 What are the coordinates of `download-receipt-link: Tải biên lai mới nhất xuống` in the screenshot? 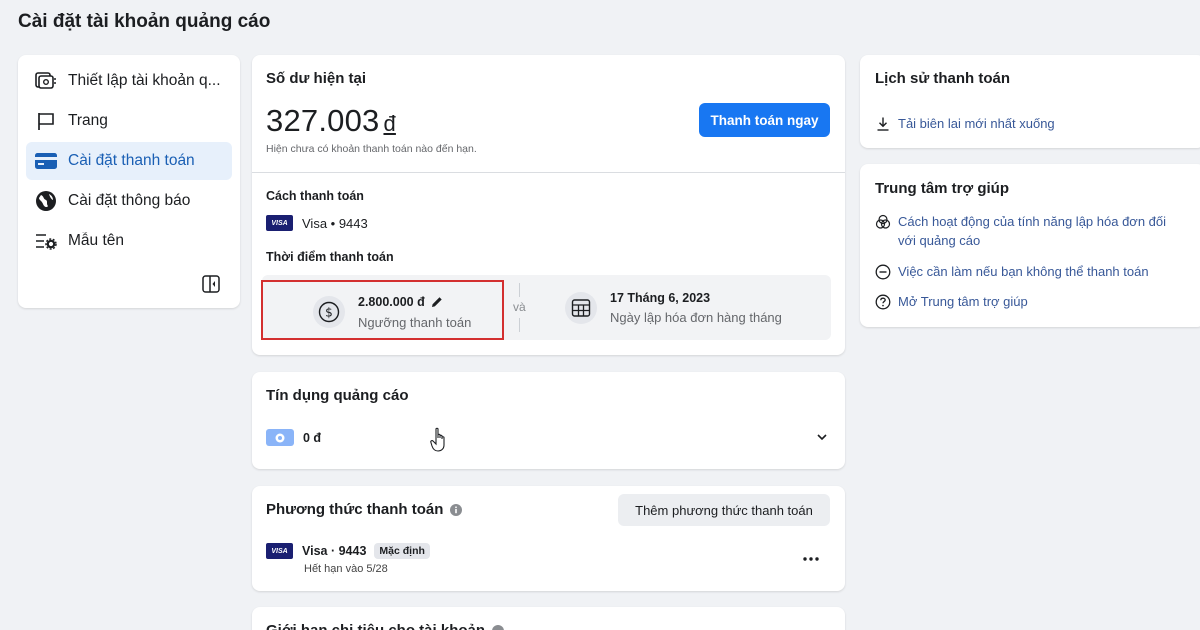 It's located at (965, 123).